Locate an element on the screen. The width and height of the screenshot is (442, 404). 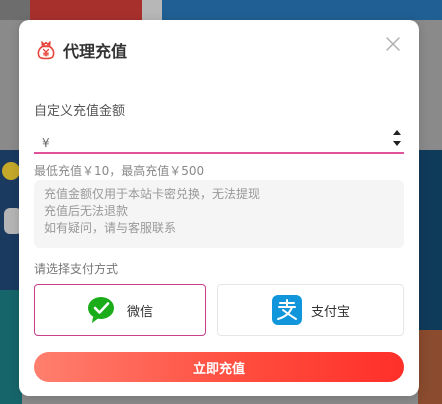
dialog-header: 代理充值 is located at coordinates (81, 50).